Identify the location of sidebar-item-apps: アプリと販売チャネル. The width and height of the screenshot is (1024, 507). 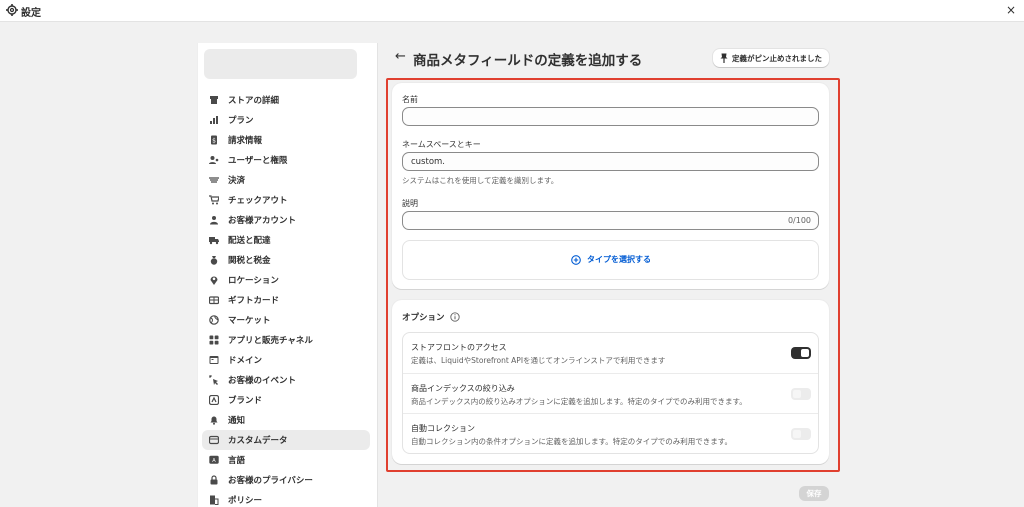
(286, 340).